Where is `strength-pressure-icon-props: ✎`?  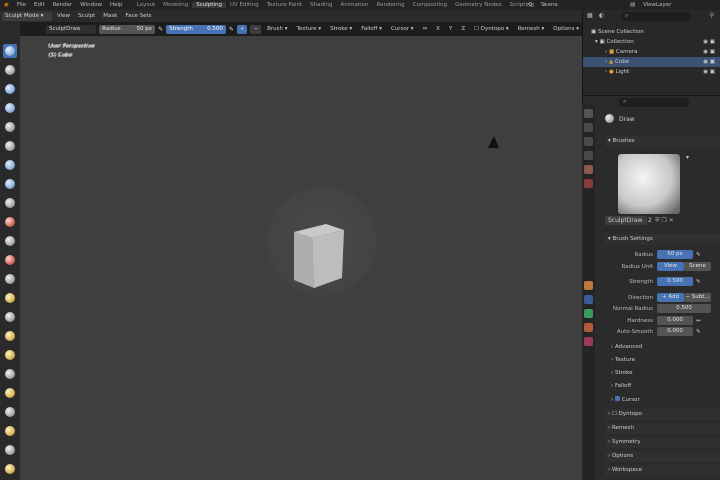 strength-pressure-icon-props: ✎ is located at coordinates (698, 282).